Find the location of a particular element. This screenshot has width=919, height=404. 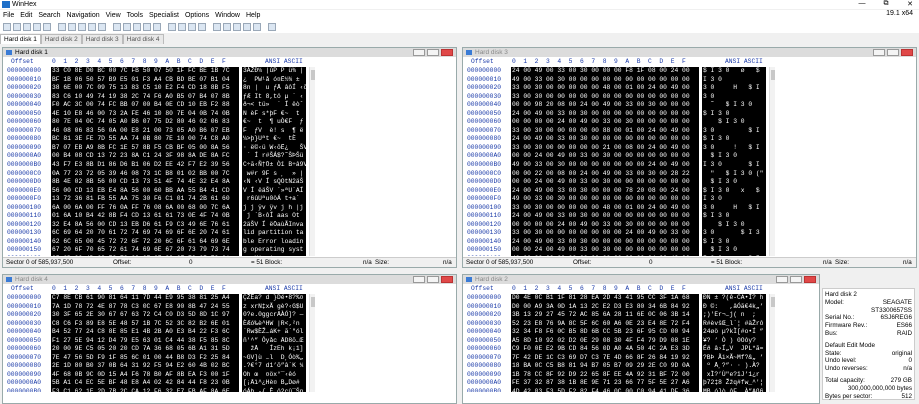

calculator-icon is located at coordinates (247, 27).